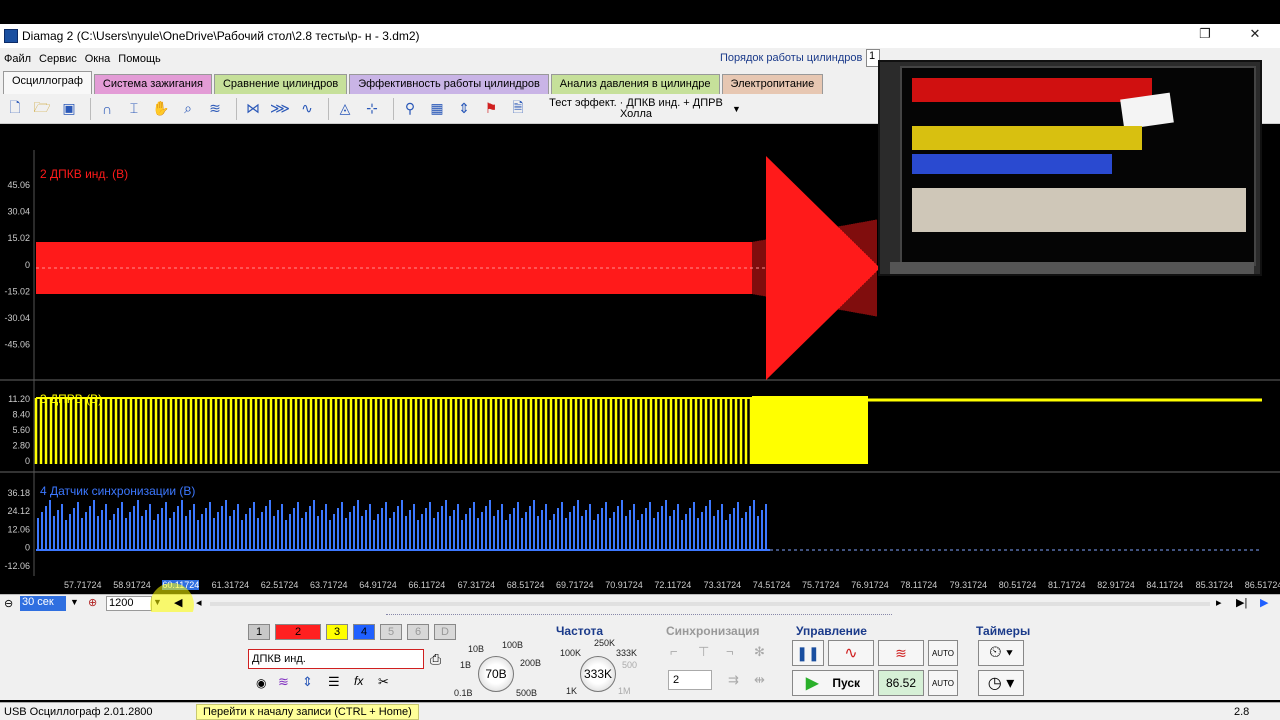  Describe the element at coordinates (78, 711) in the screenshot. I see `device-status: USB Осциллограф 2.01.2800` at that location.